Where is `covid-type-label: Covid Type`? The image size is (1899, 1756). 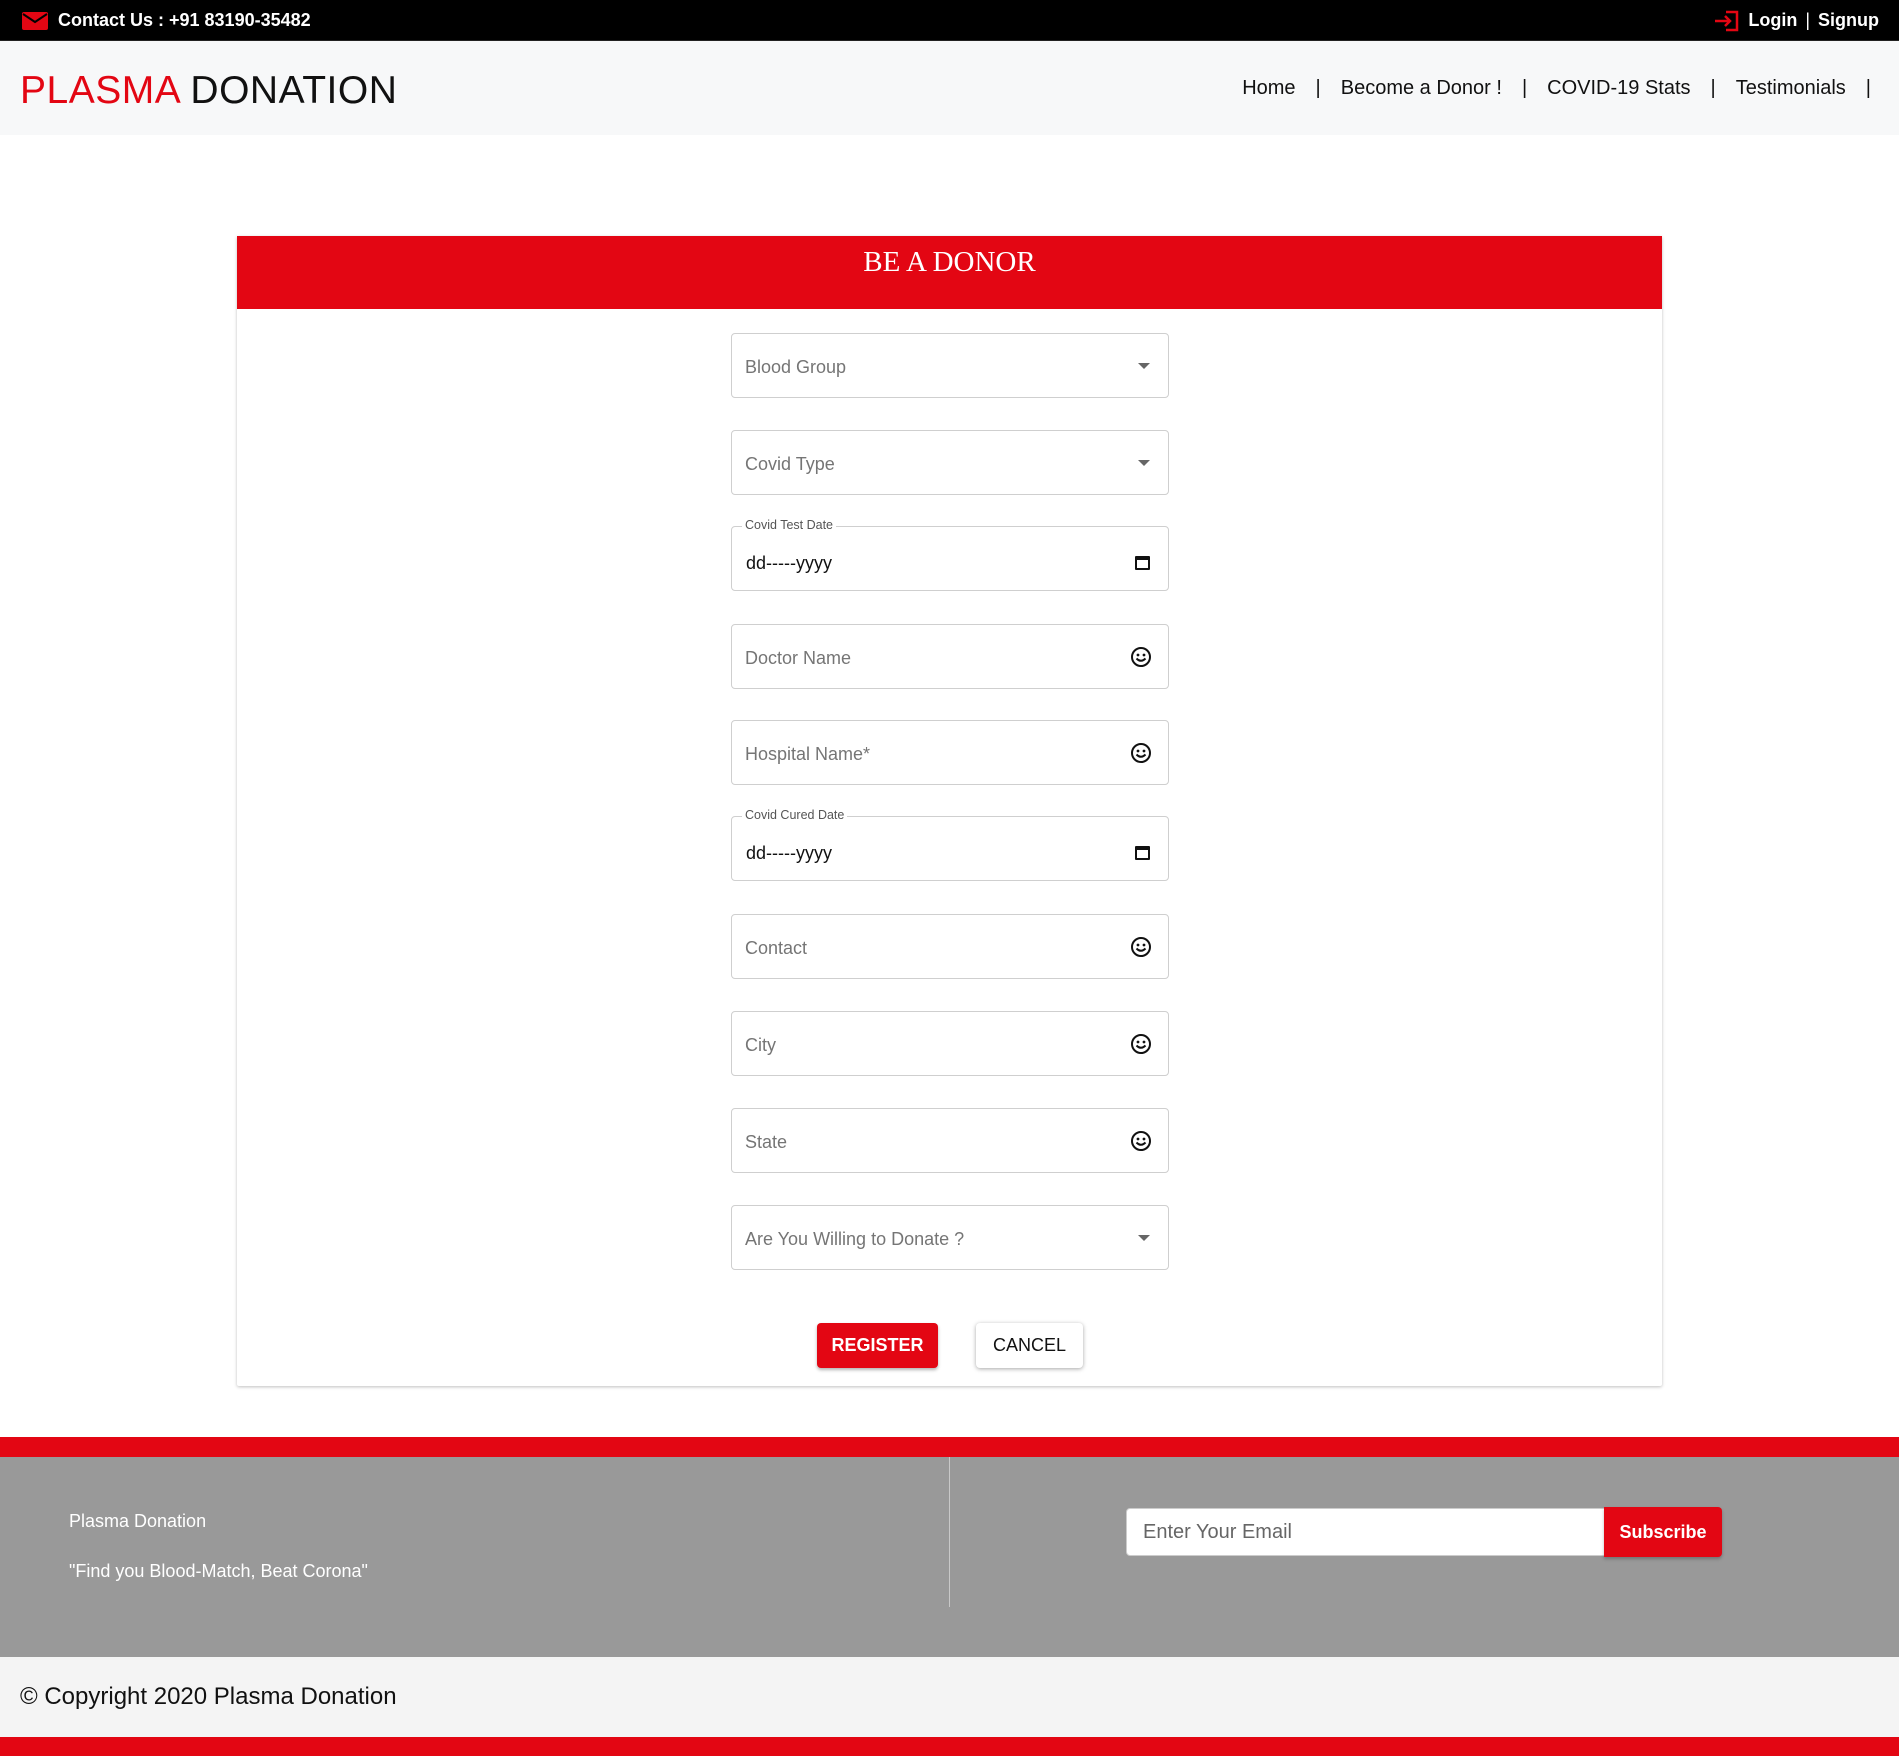
covid-type-label: Covid Type is located at coordinates (790, 464).